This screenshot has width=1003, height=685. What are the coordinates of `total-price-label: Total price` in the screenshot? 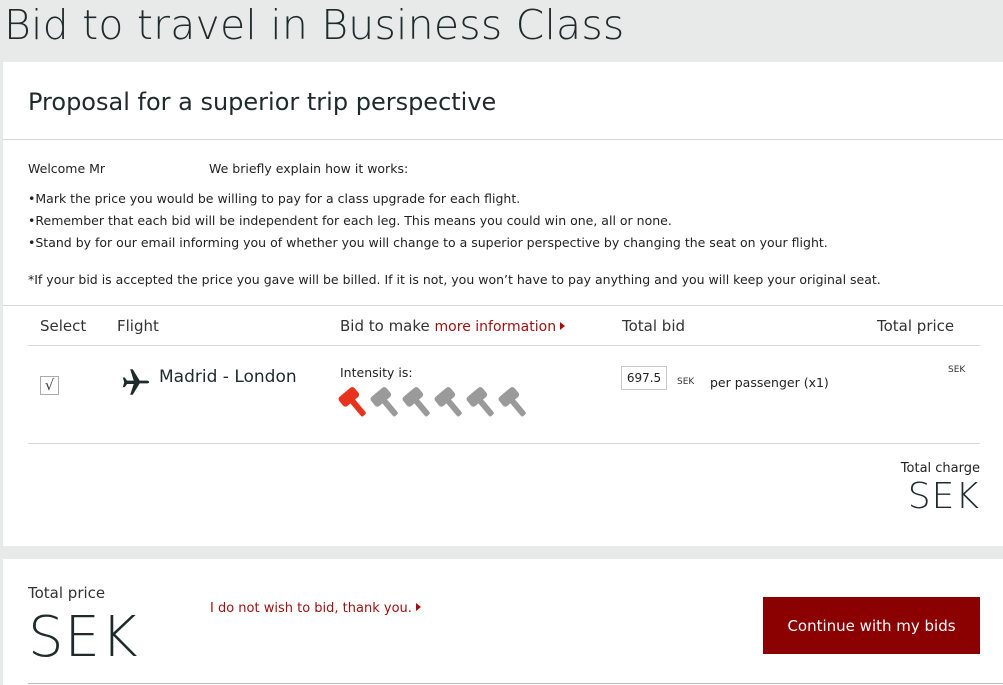 It's located at (67, 593).